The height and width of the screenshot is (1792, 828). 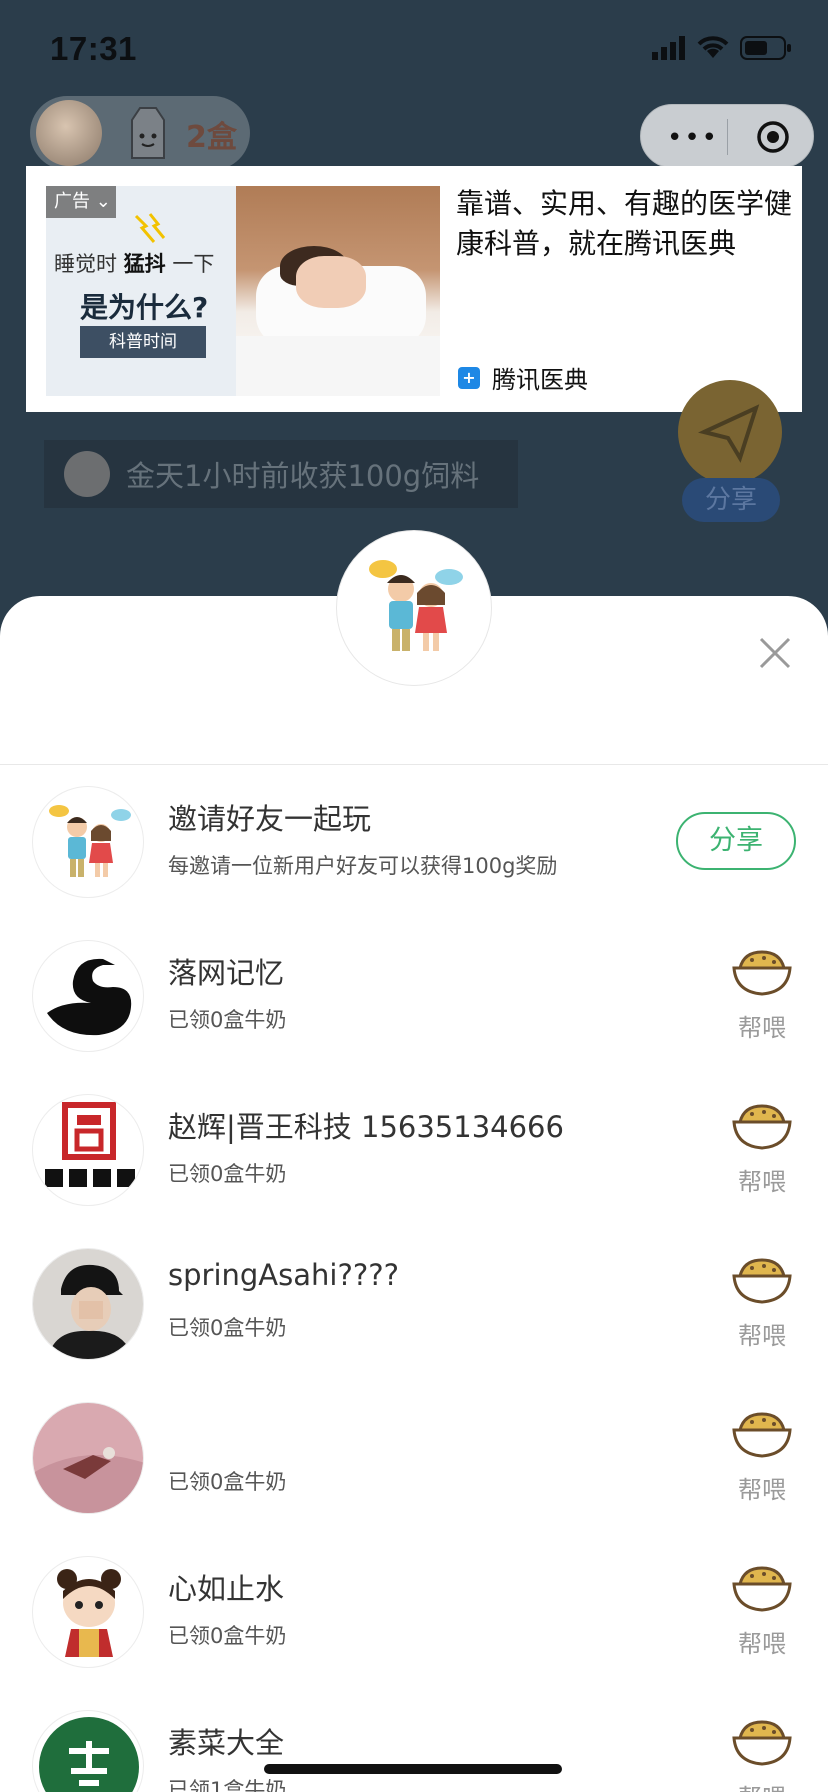 I want to click on close-icon, so click(x=775, y=653).